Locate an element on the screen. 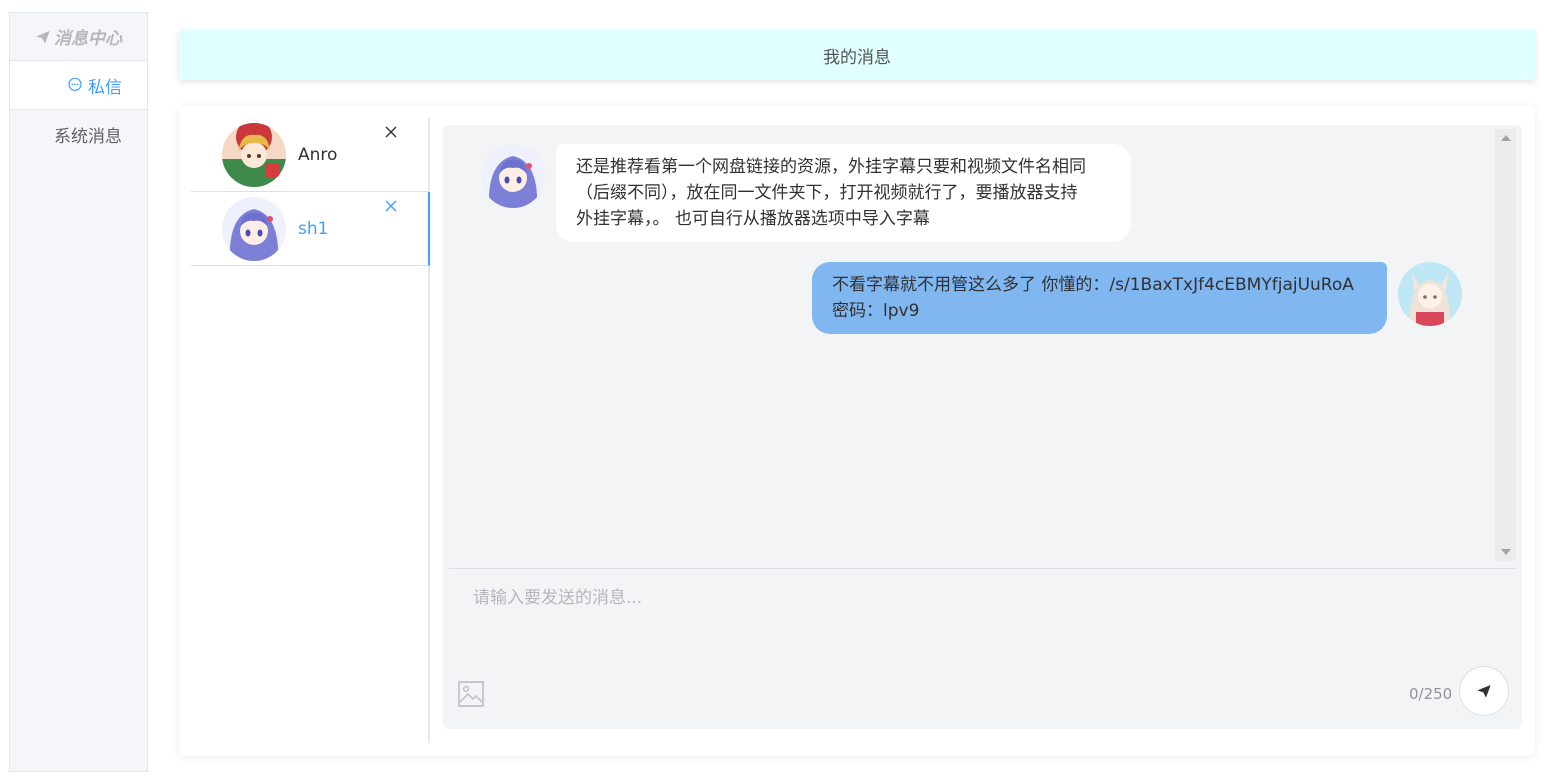 The width and height of the screenshot is (1565, 780). contact-list: Anro sh1 is located at coordinates (310, 430).